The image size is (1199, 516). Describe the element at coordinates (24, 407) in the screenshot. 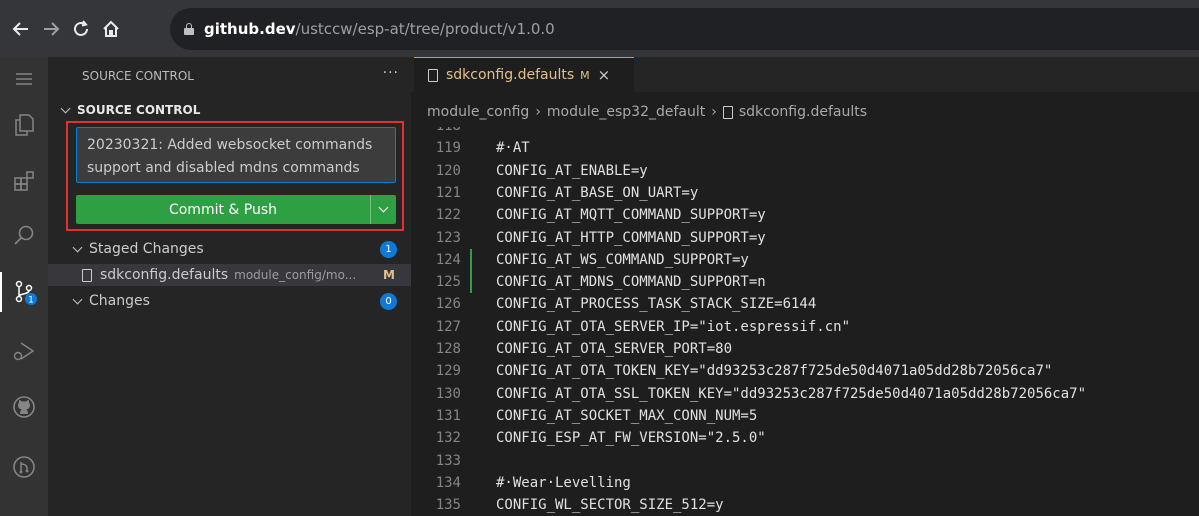

I see `github-icon` at that location.